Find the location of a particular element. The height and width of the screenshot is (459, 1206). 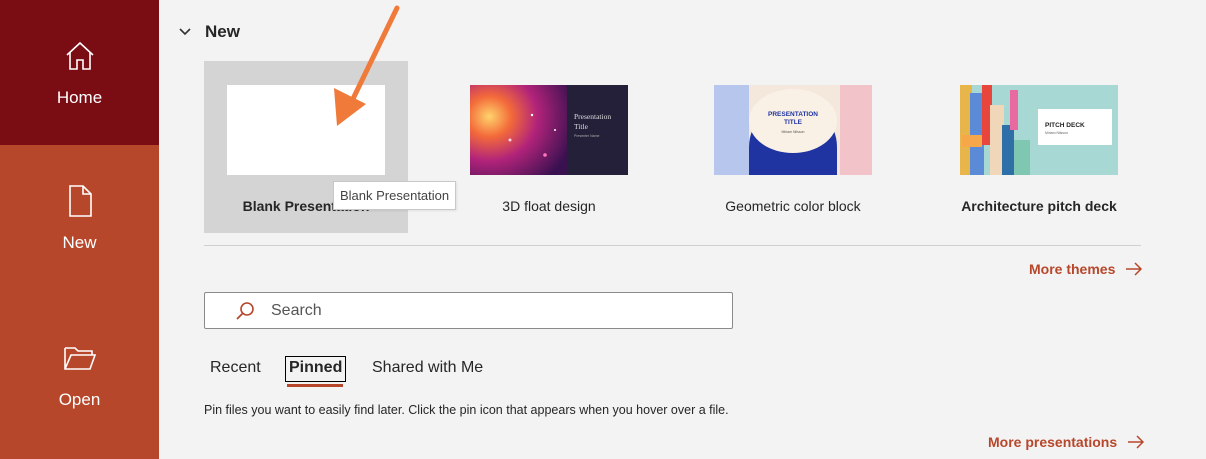

sidebar: Home New Open is located at coordinates (79, 229).